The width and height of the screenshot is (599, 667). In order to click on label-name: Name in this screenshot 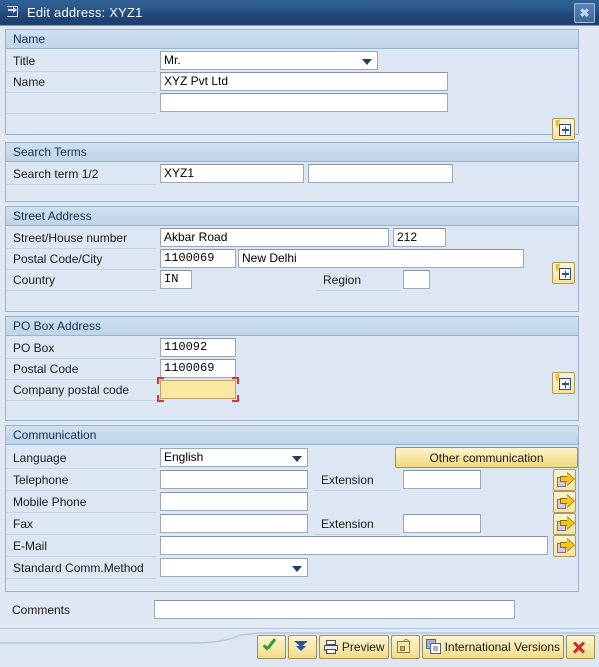, I will do `click(81, 82)`.